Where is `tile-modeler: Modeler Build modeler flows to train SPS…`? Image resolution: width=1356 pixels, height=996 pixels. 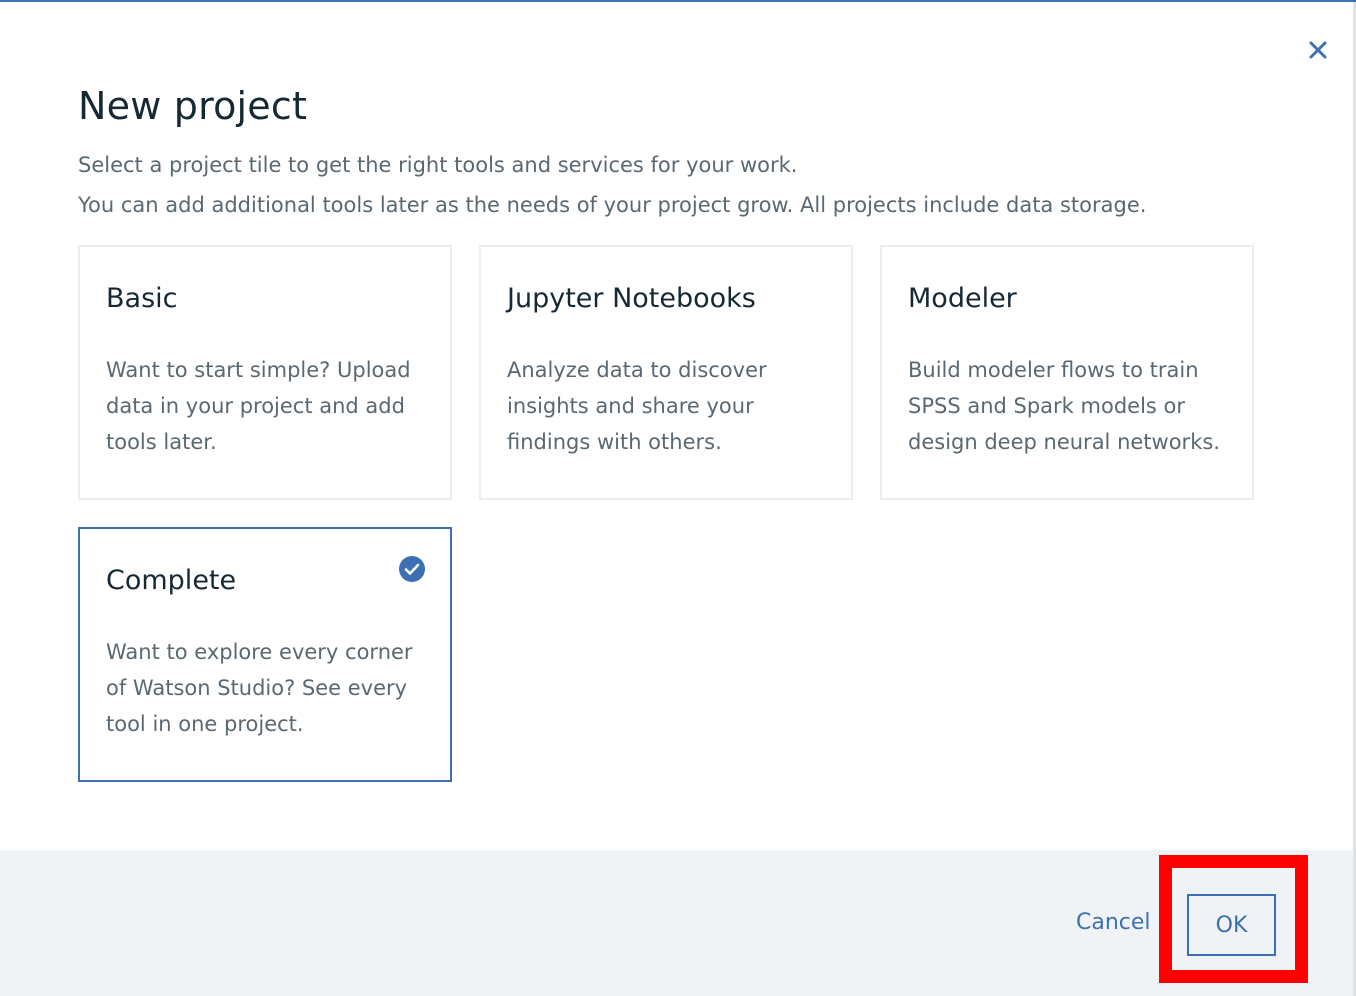 tile-modeler: Modeler Build modeler flows to train SPS… is located at coordinates (1067, 372).